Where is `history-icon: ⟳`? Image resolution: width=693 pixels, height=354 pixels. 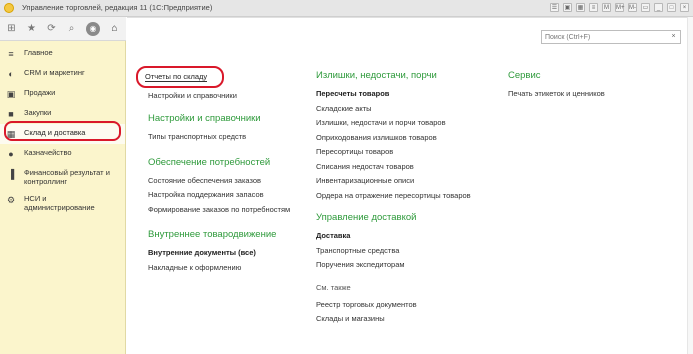
history-icon: ⟳ is located at coordinates (51, 28).